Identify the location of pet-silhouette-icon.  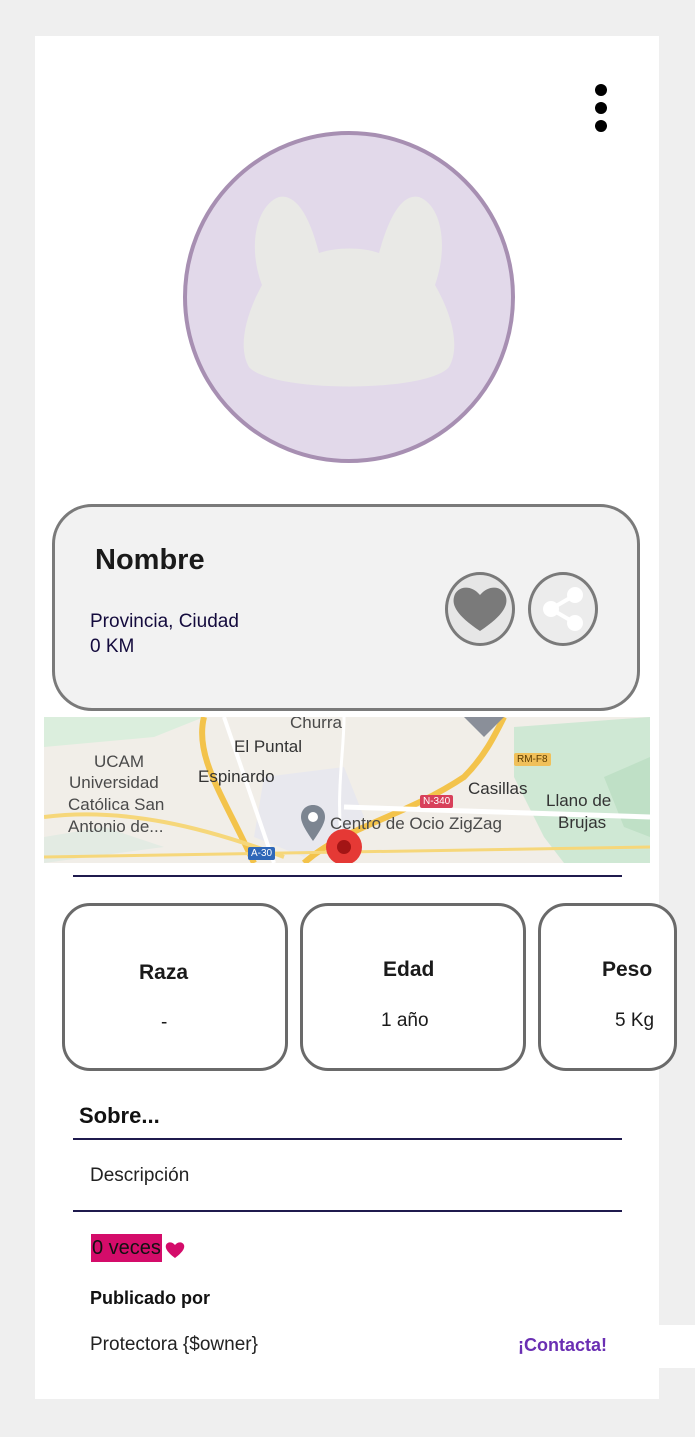
(349, 291).